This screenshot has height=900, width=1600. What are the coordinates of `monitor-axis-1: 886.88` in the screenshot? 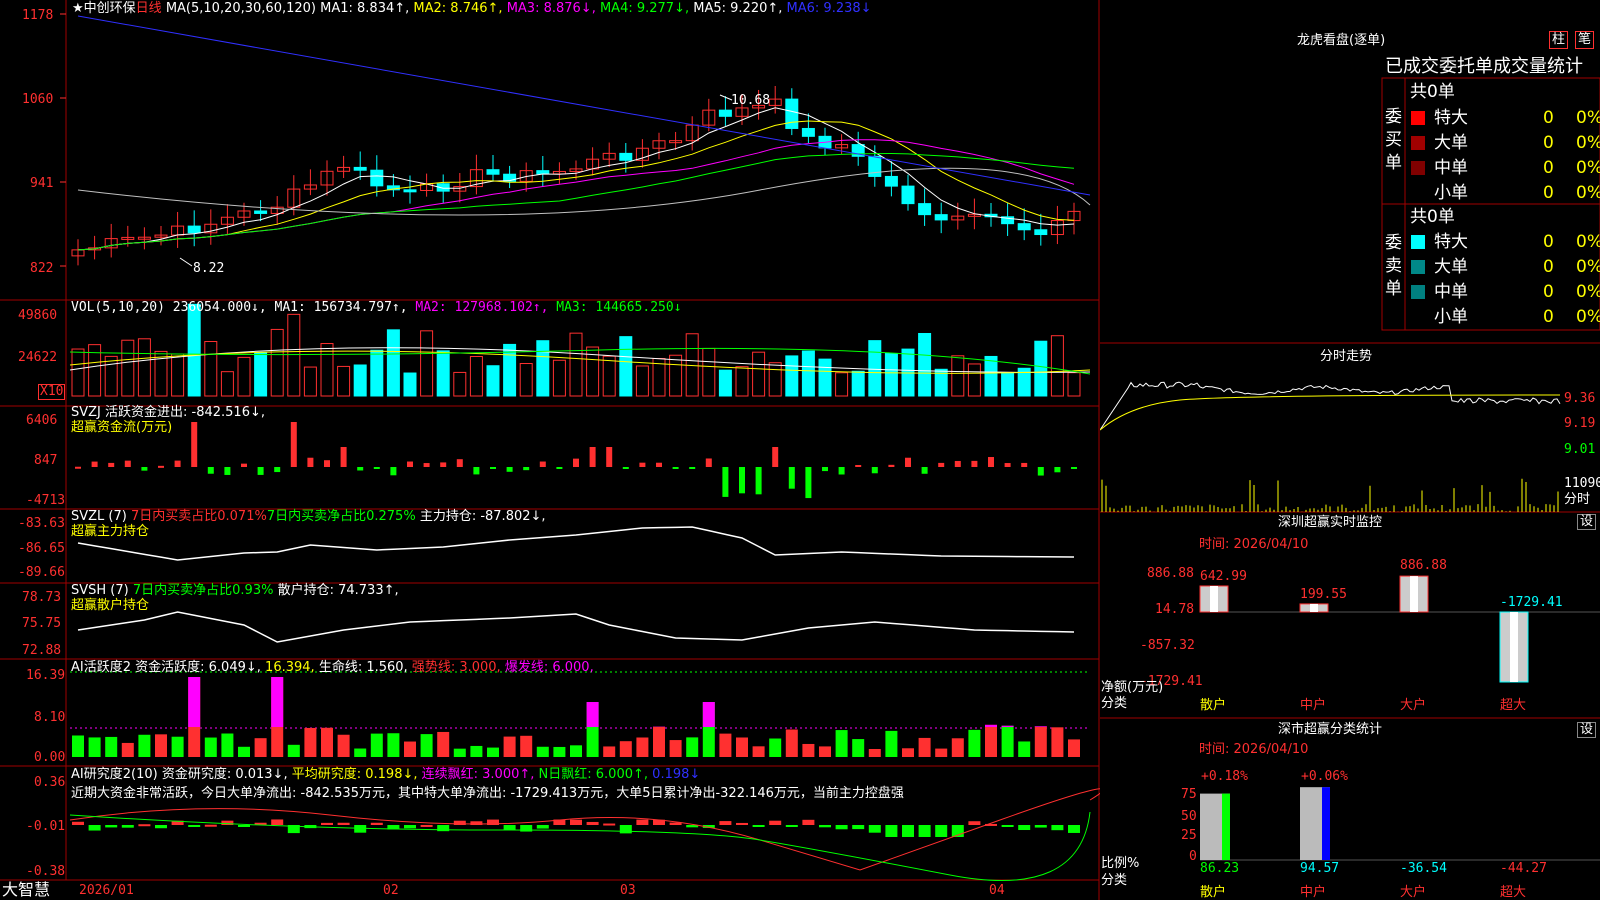 It's located at (1170, 573).